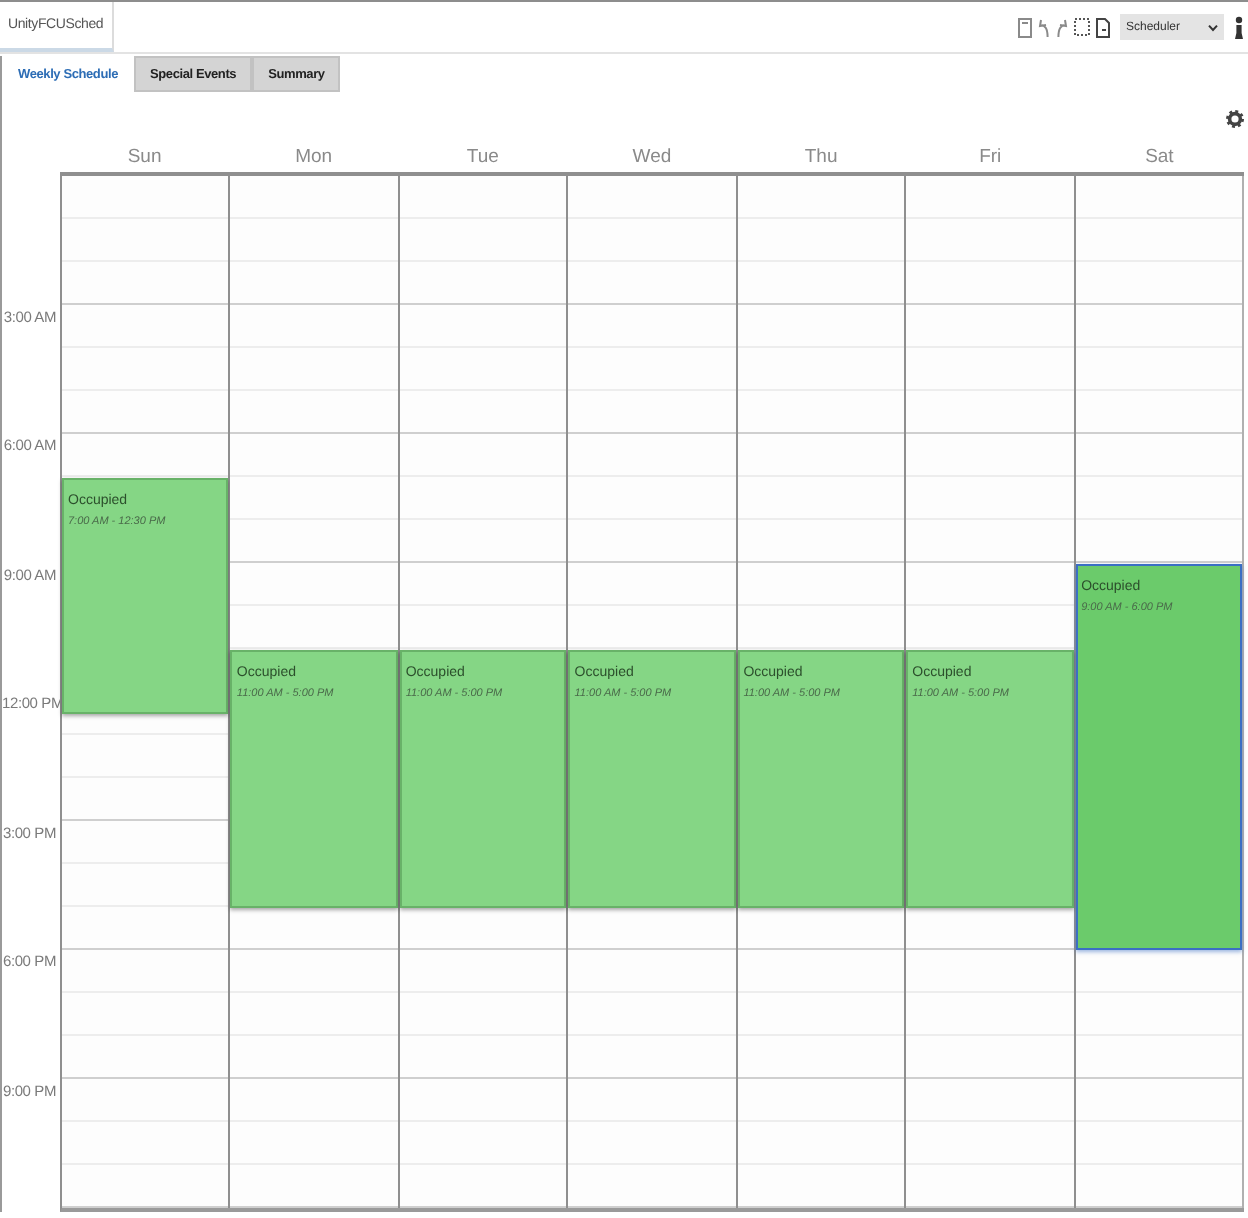 The image size is (1248, 1218). I want to click on info-icon, so click(1239, 27).